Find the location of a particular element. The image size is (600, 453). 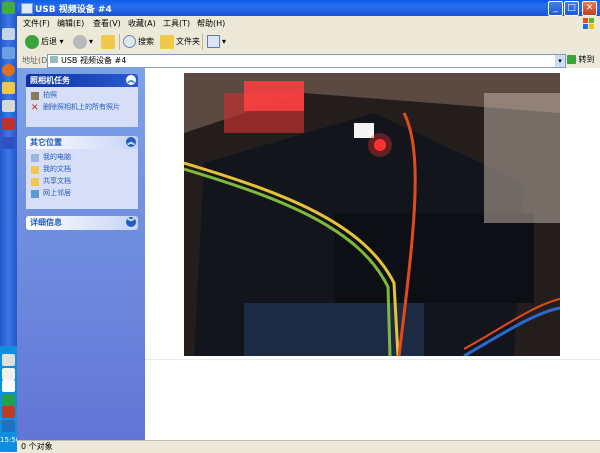

security-shield-icon is located at coordinates (8, 412).